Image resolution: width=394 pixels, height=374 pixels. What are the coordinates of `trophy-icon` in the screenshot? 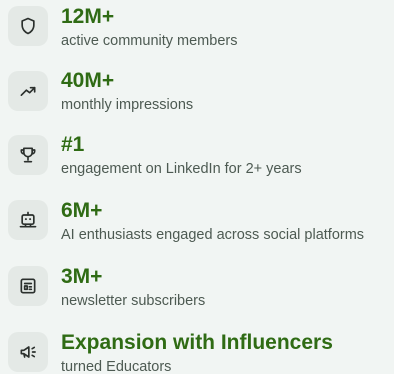 It's located at (28, 155).